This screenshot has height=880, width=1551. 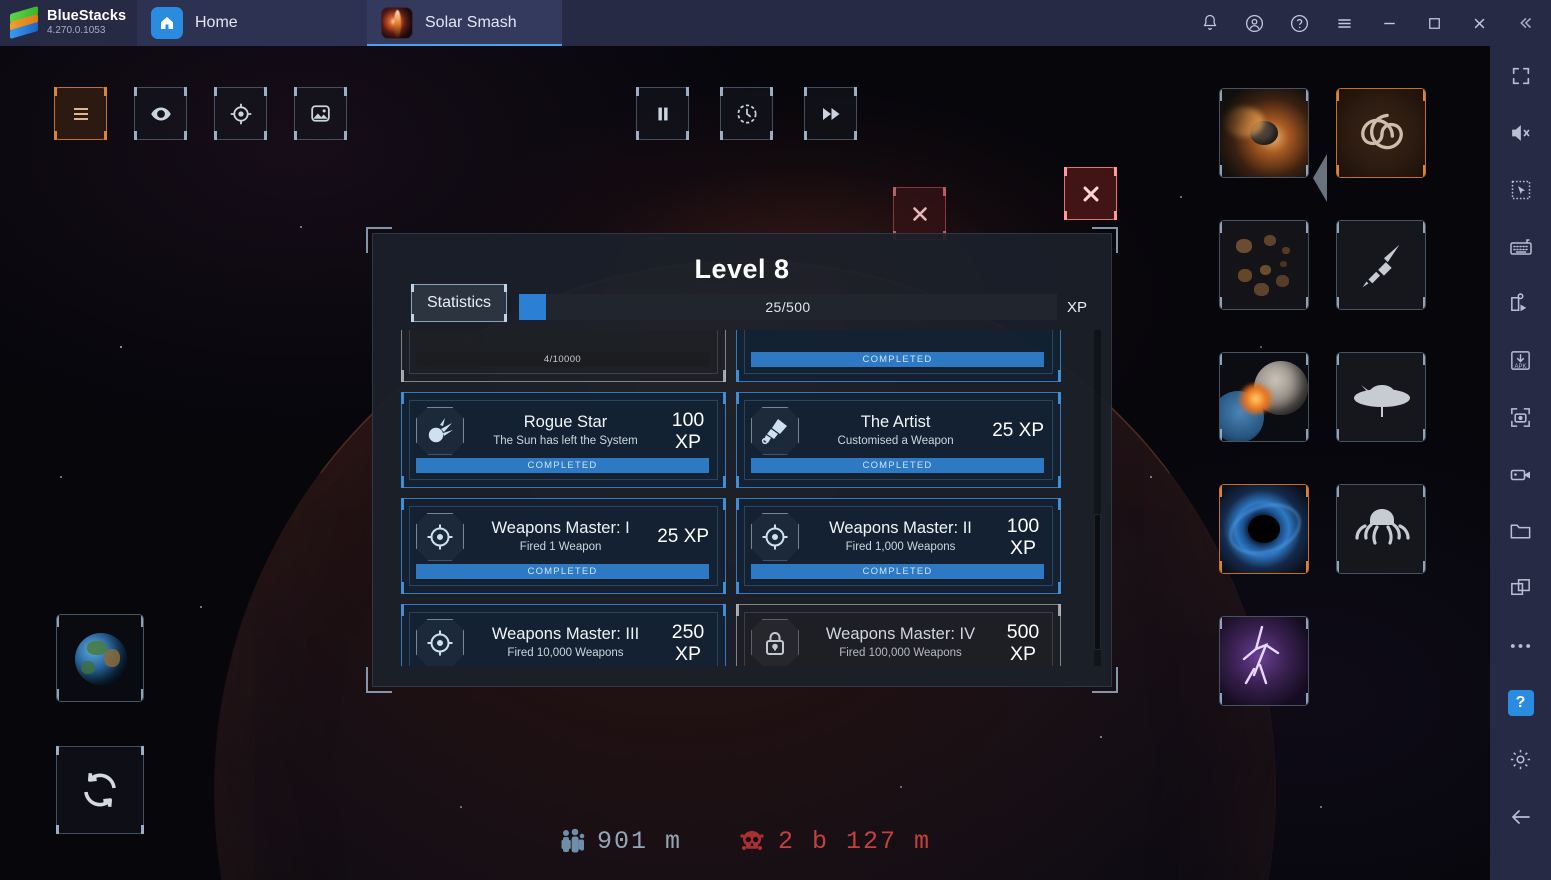 What do you see at coordinates (1520, 474) in the screenshot?
I see `record-video-icon` at bounding box center [1520, 474].